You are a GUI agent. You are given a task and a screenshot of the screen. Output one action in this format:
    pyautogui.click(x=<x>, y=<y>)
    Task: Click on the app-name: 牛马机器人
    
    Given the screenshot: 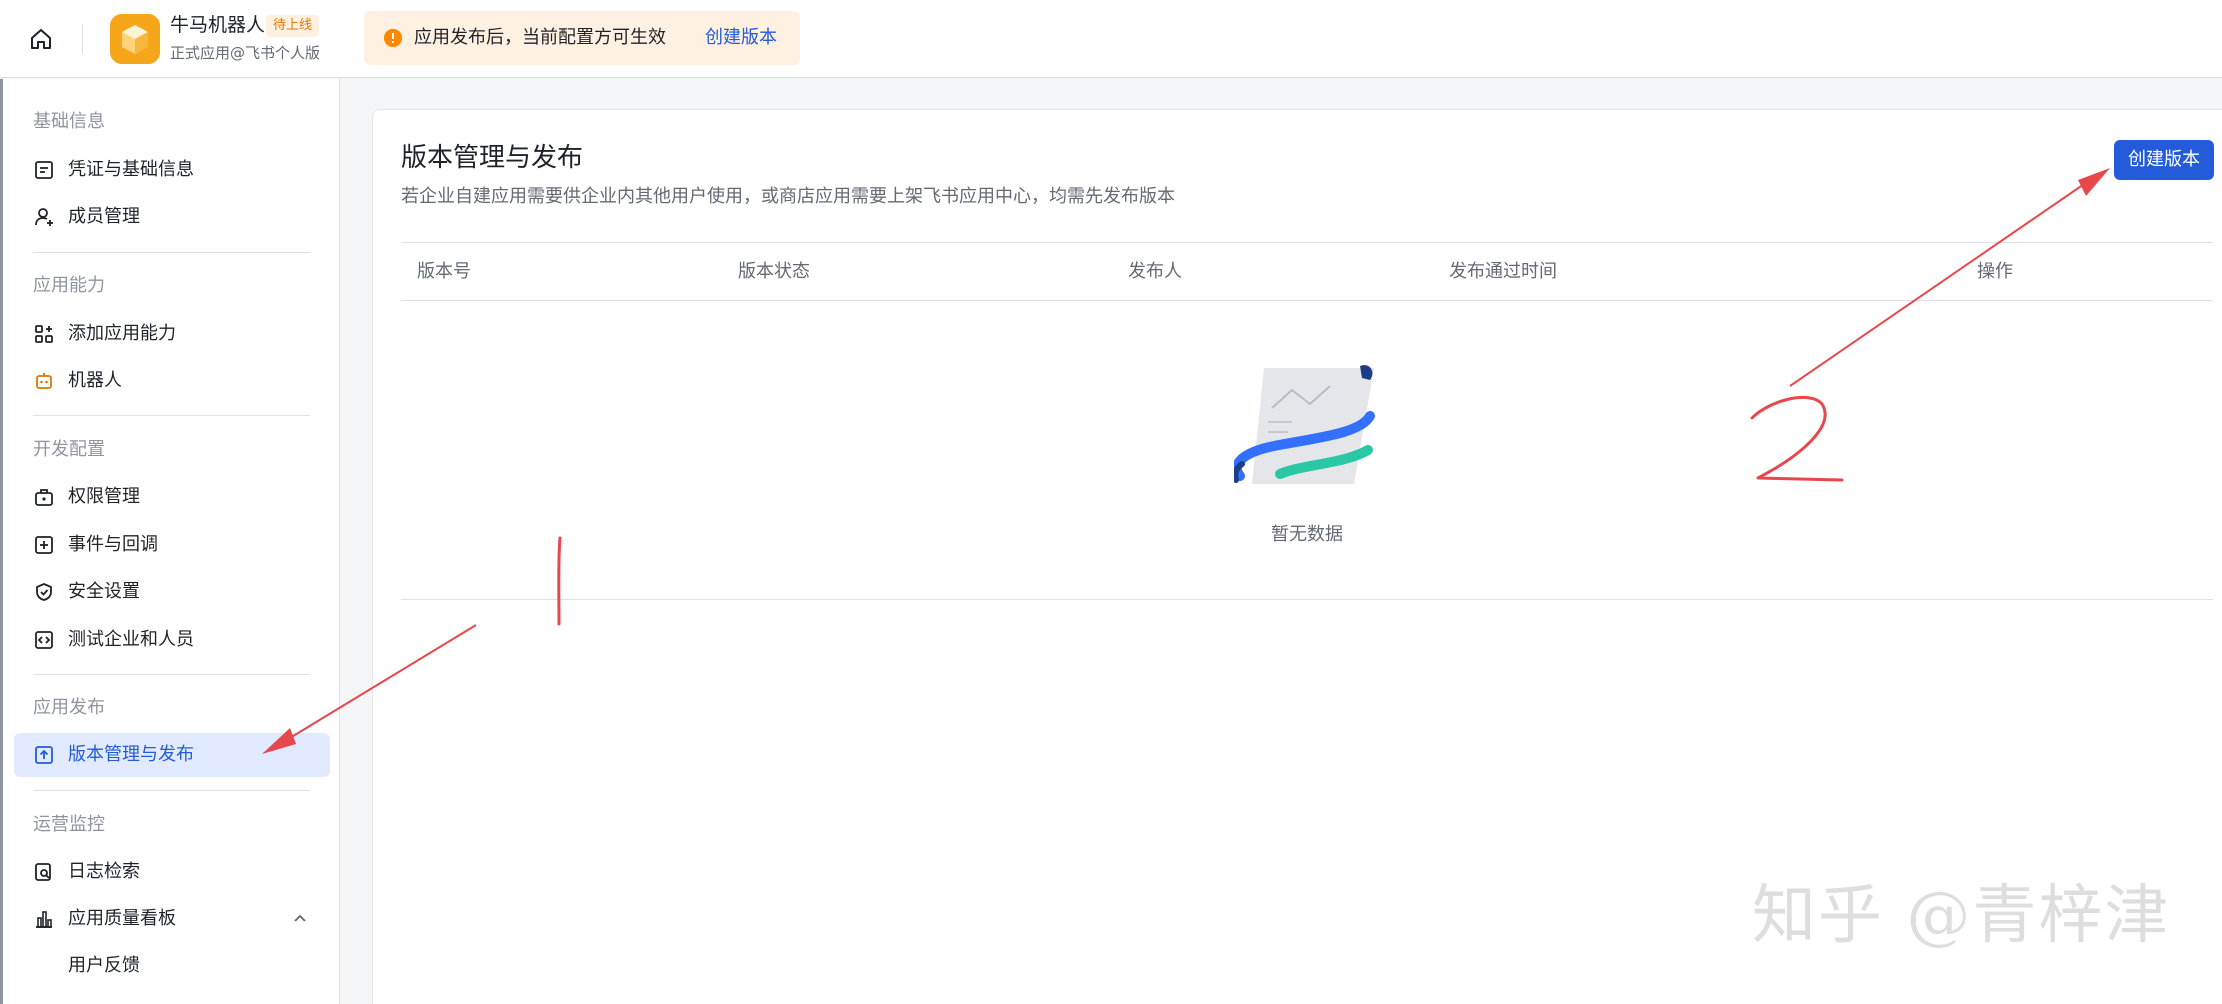 What is the action you would take?
    pyautogui.click(x=218, y=25)
    